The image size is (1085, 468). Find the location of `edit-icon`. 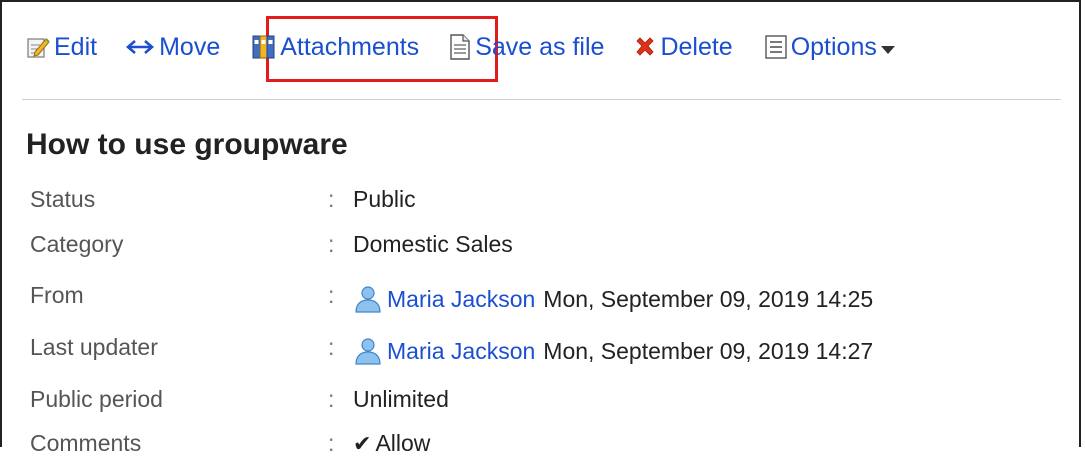

edit-icon is located at coordinates (38, 47).